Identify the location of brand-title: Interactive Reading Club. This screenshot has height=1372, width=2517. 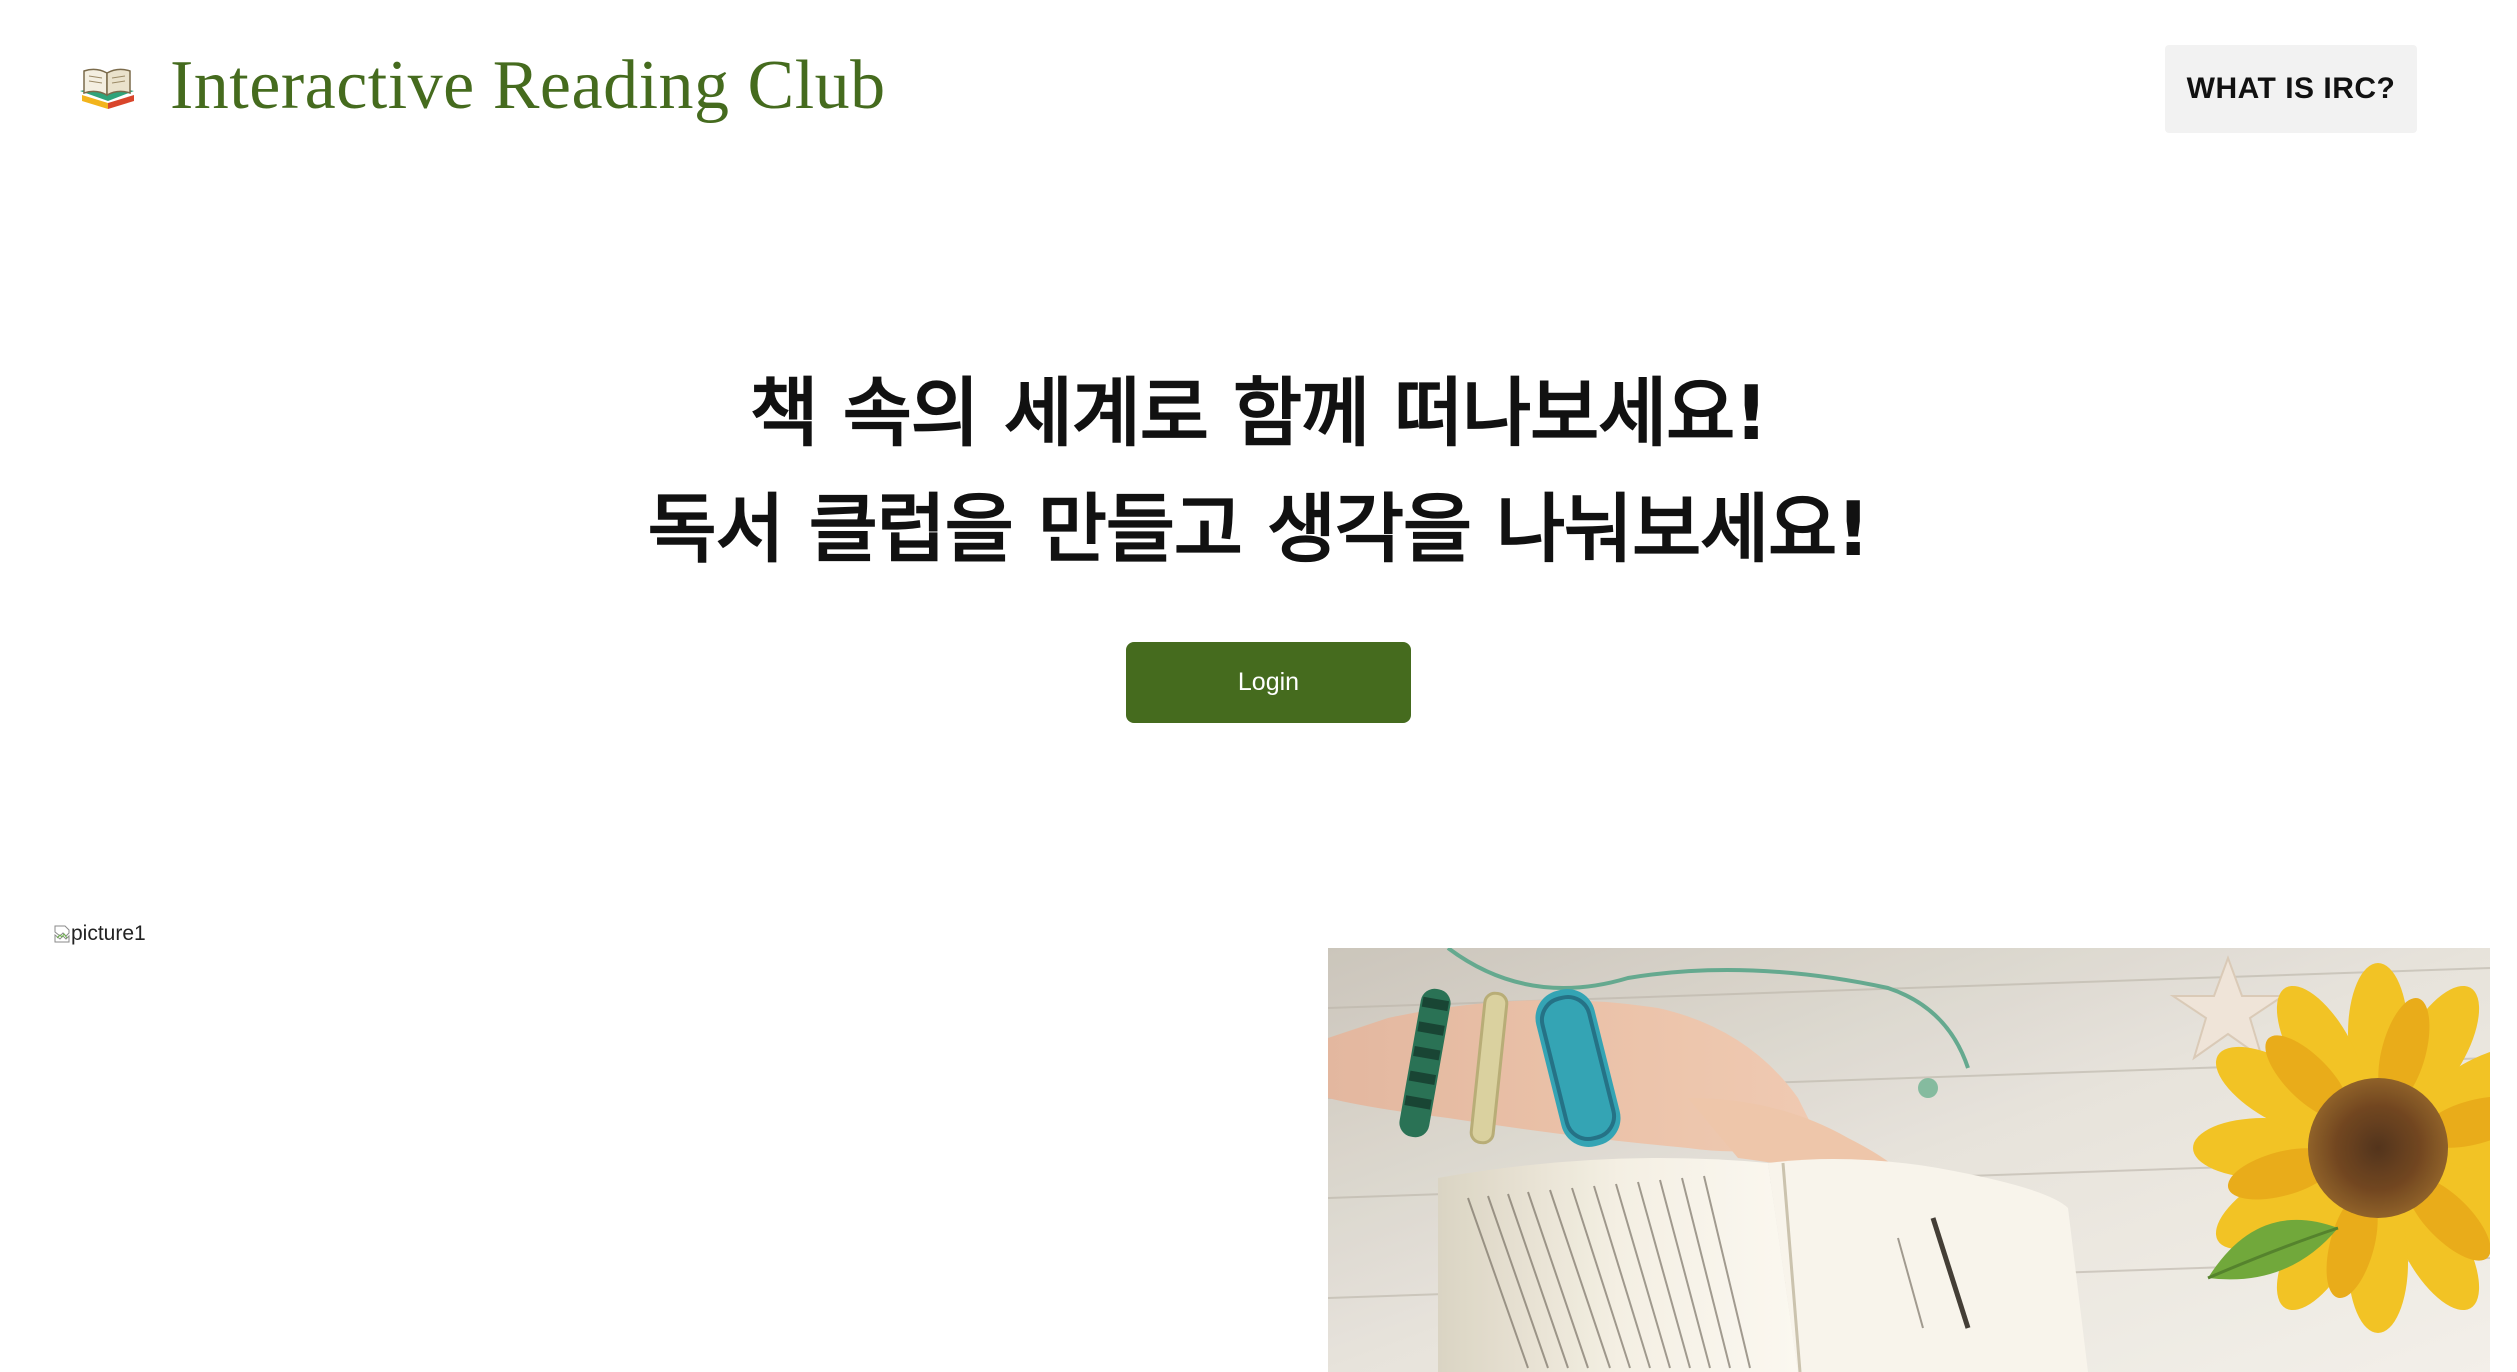
(528, 85).